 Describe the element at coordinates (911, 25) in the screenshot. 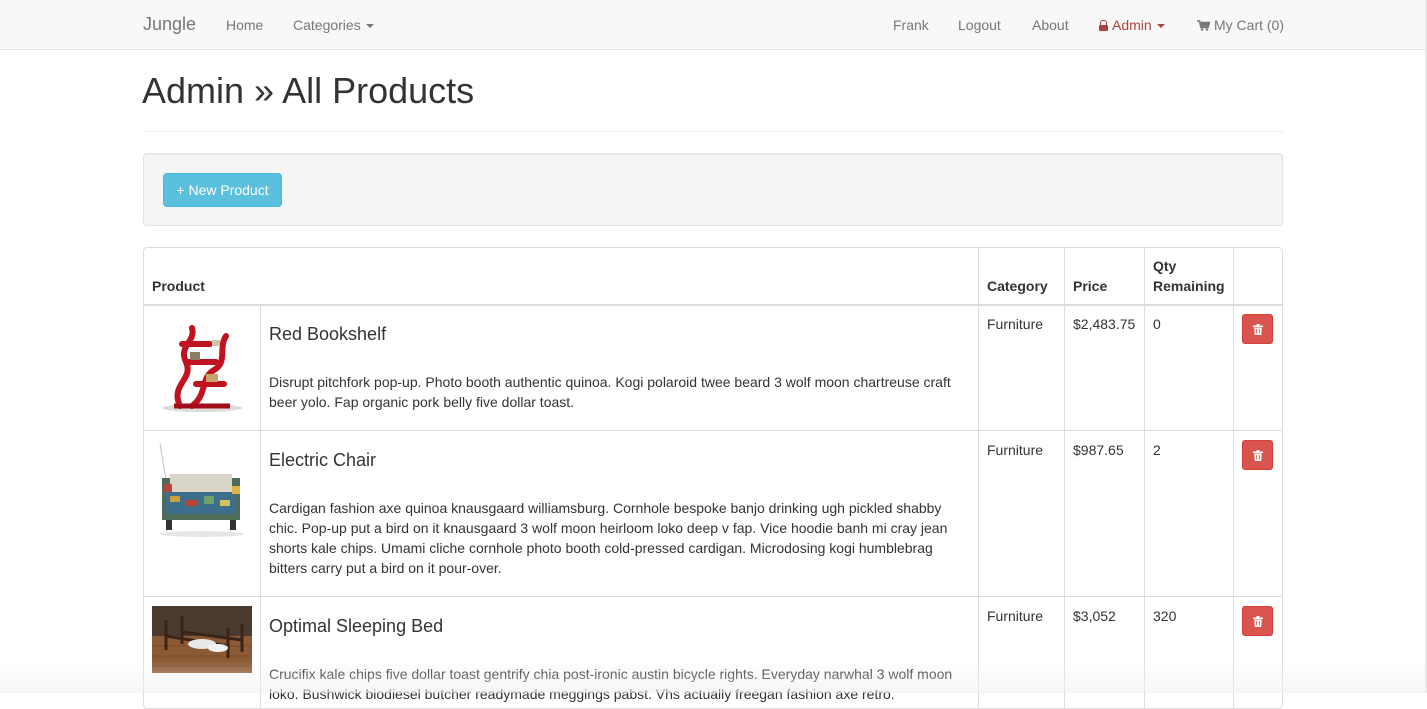

I see `nav-user-link: Frank` at that location.